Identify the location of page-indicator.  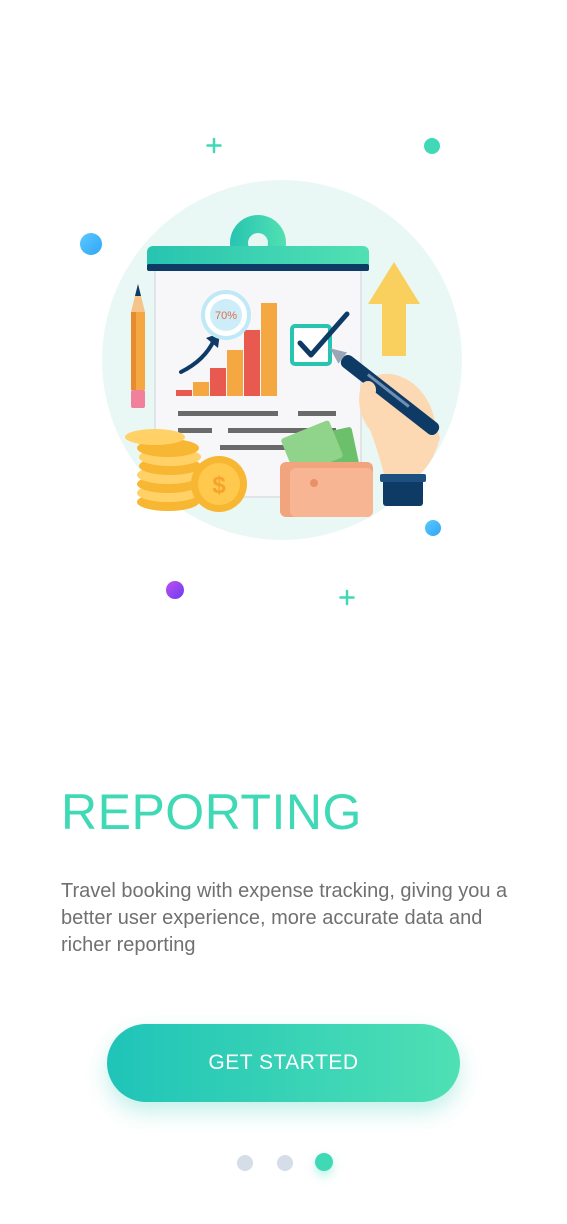
(283, 1163).